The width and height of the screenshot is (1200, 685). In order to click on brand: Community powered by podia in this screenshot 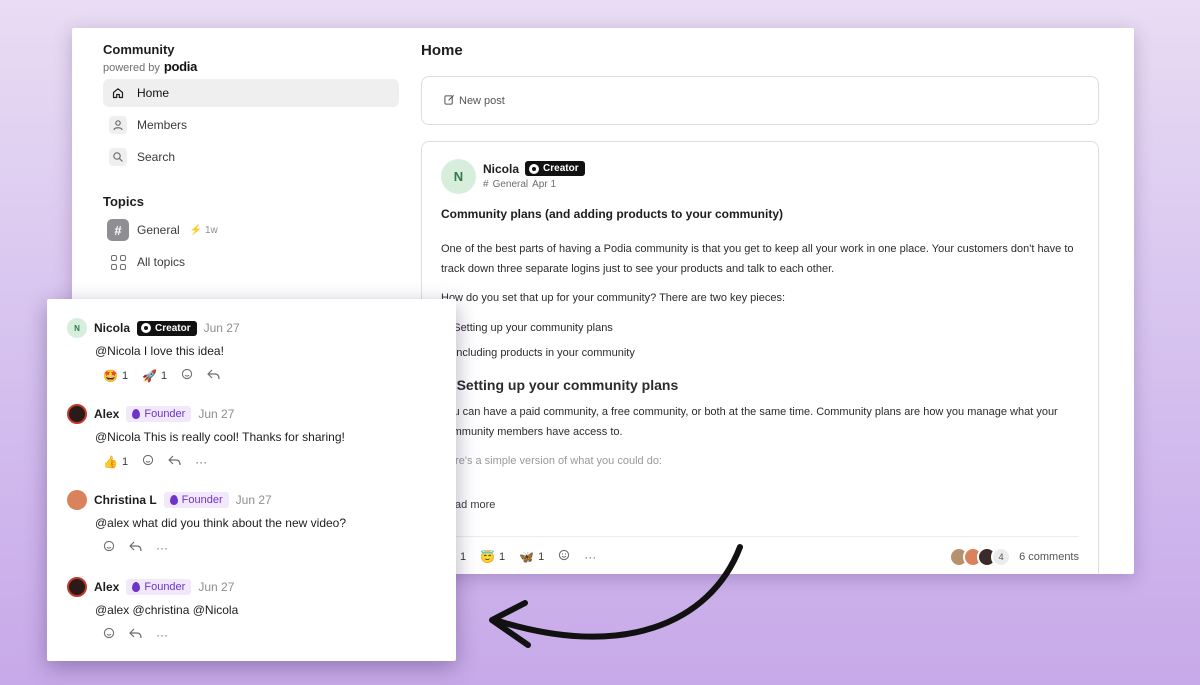, I will do `click(150, 58)`.